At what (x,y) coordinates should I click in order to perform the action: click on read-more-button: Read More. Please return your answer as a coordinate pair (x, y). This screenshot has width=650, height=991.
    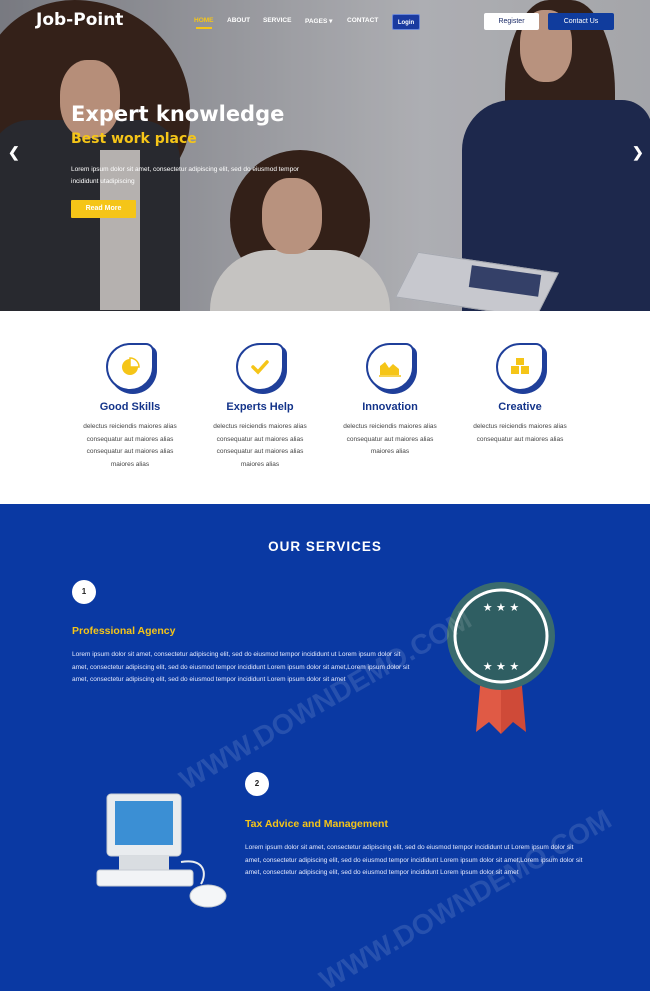
    Looking at the image, I should click on (103, 209).